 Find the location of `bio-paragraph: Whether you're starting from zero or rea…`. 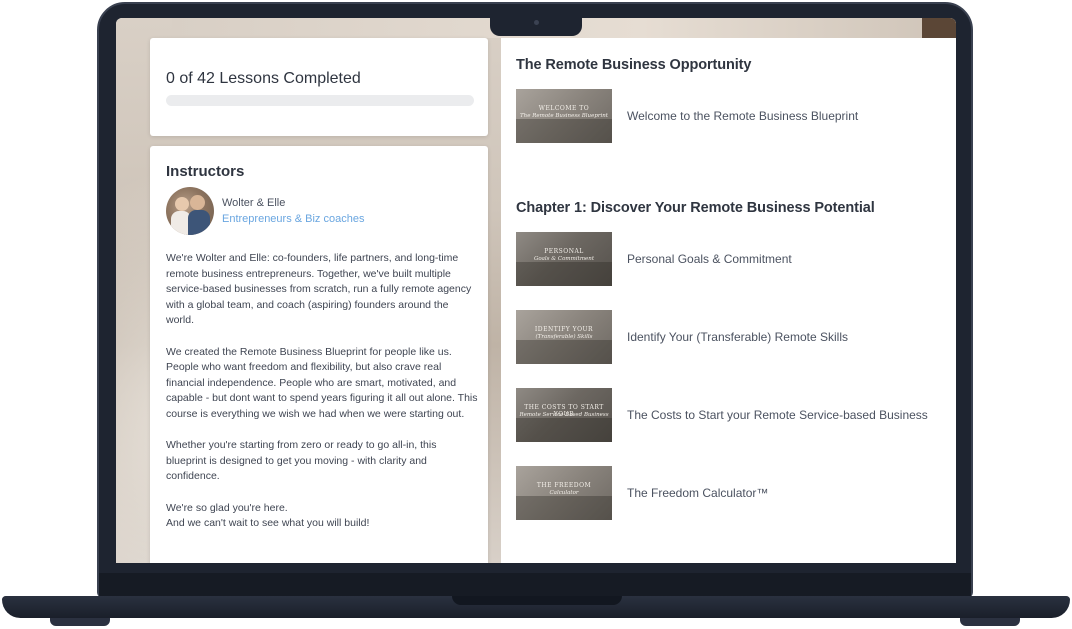

bio-paragraph: Whether you're starting from zero or rea… is located at coordinates (301, 461).